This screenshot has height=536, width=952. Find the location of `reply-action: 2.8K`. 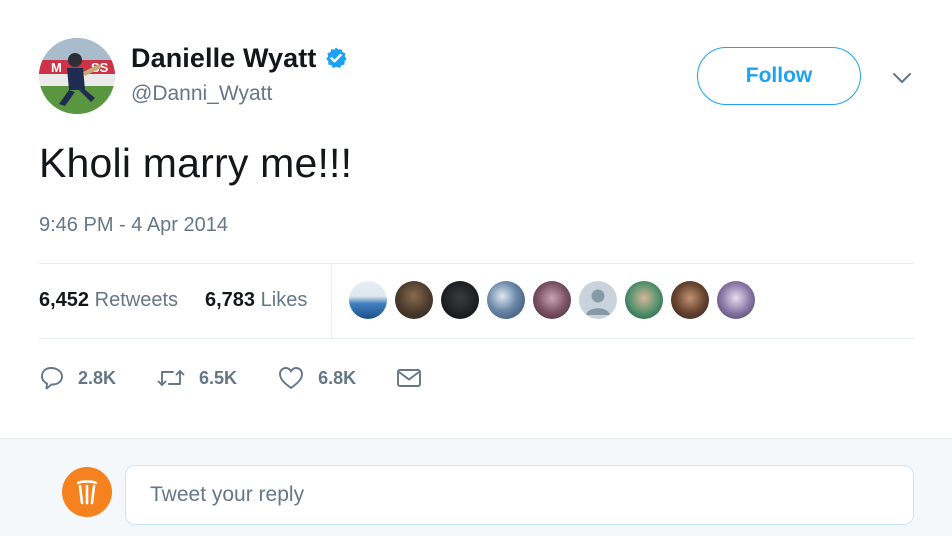

reply-action: 2.8K is located at coordinates (77, 378).